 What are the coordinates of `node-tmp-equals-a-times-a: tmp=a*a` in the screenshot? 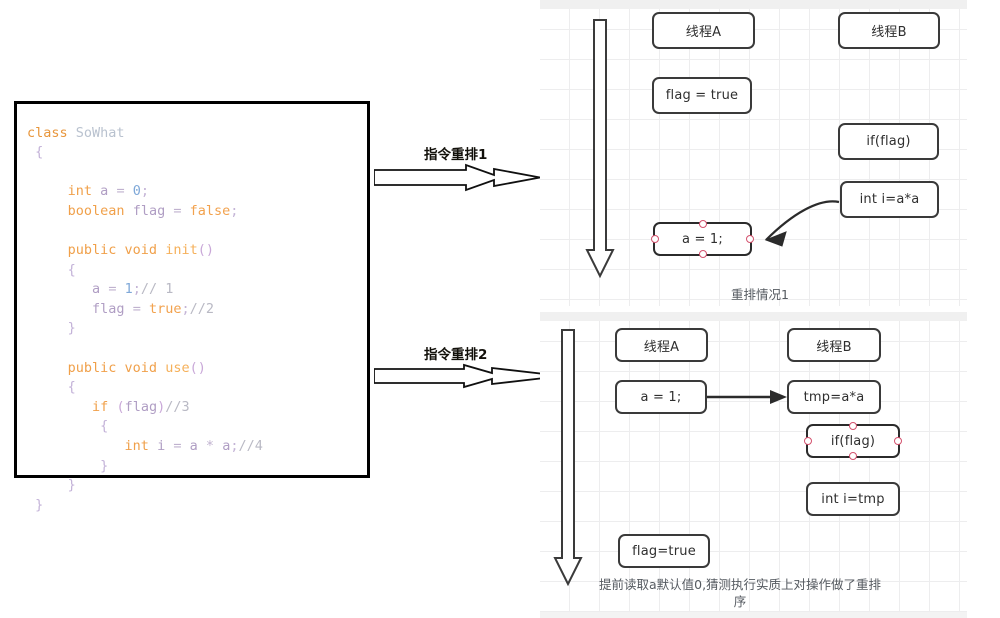 It's located at (834, 397).